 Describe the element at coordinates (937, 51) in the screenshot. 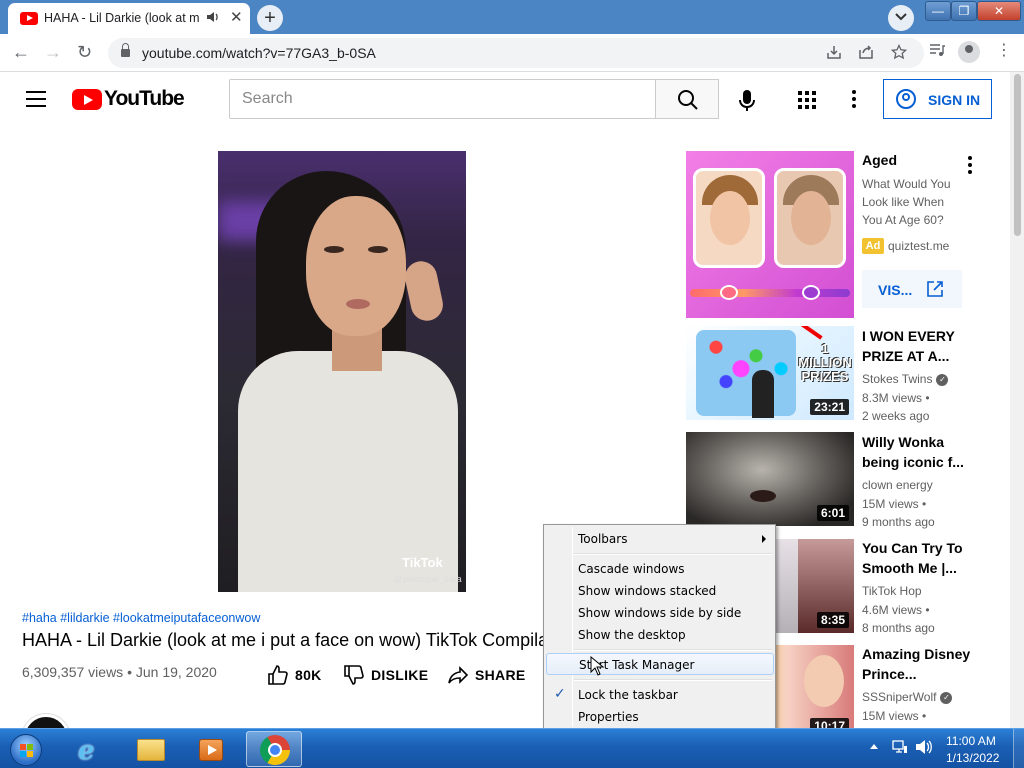

I see `media-controls-icon` at that location.